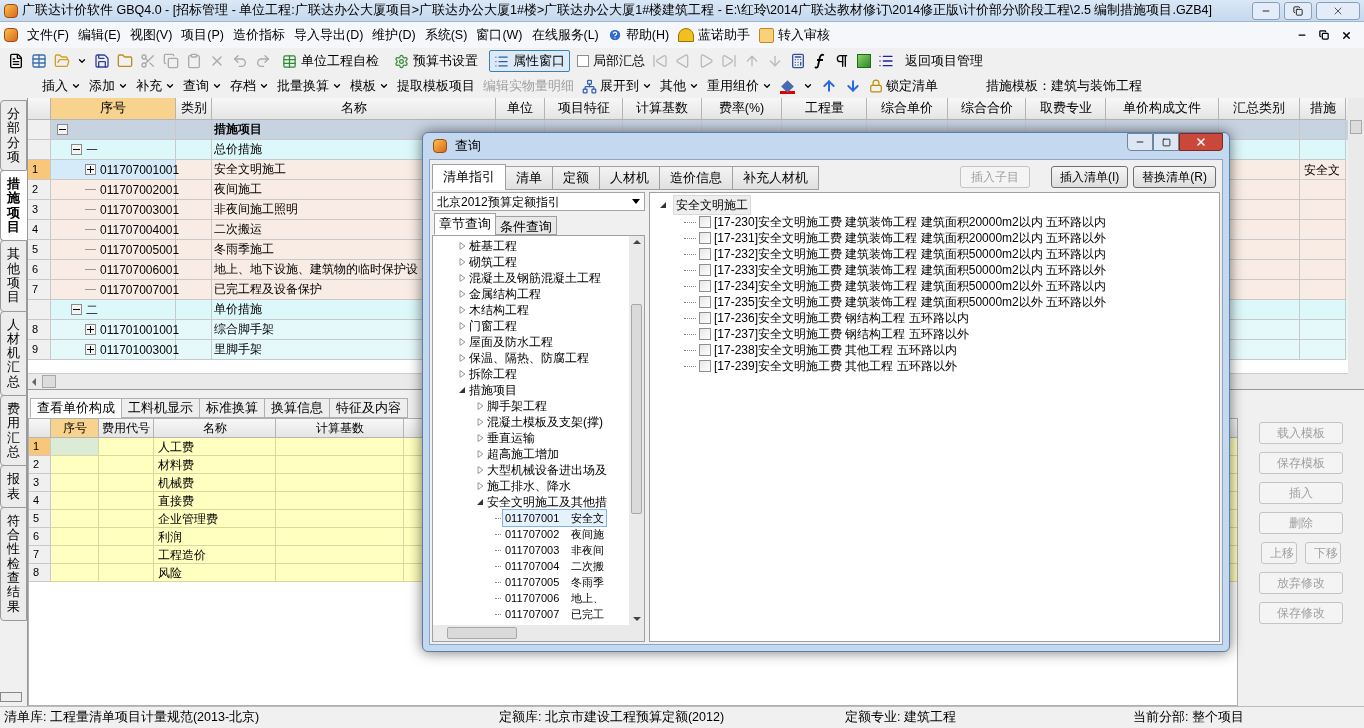 The height and width of the screenshot is (728, 1364). What do you see at coordinates (140, 270) in the screenshot?
I see `table-cell-text: 011707006001` at bounding box center [140, 270].